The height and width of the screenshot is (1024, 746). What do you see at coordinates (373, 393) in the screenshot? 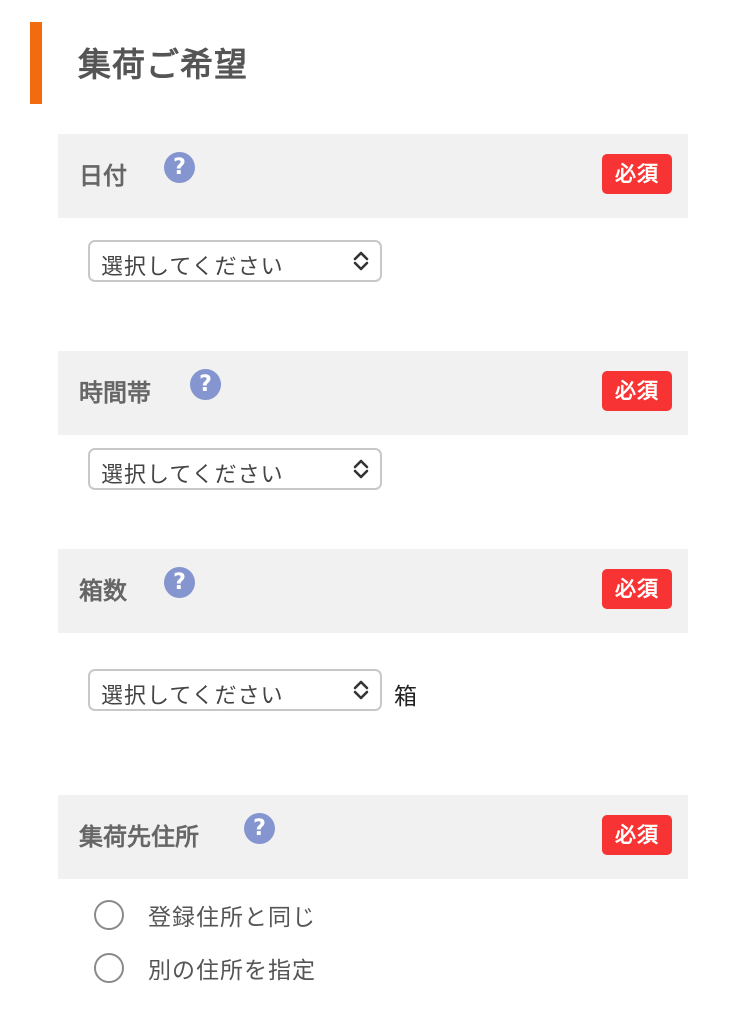
I see `time-slot-field-header: 時間帯 ? 必須` at bounding box center [373, 393].